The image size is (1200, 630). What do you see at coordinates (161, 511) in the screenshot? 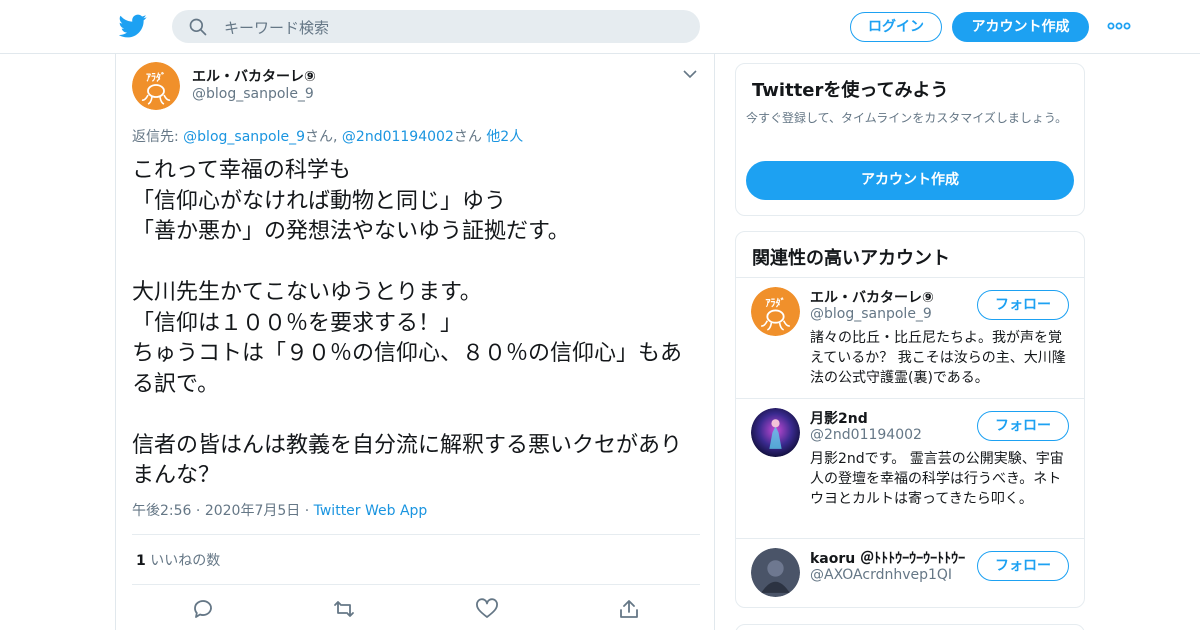
I see `tweet-time: 午後2:56` at bounding box center [161, 511].